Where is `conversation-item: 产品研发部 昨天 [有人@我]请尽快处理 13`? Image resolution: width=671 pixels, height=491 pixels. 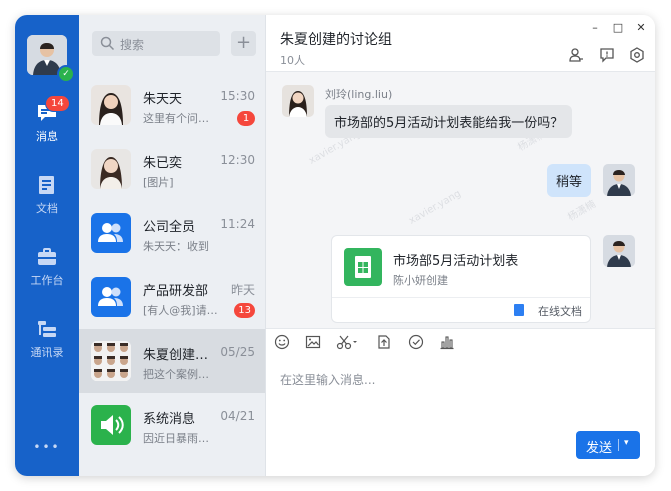 conversation-item: 产品研发部 昨天 [有人@我]请尽快处理 13 is located at coordinates (172, 297).